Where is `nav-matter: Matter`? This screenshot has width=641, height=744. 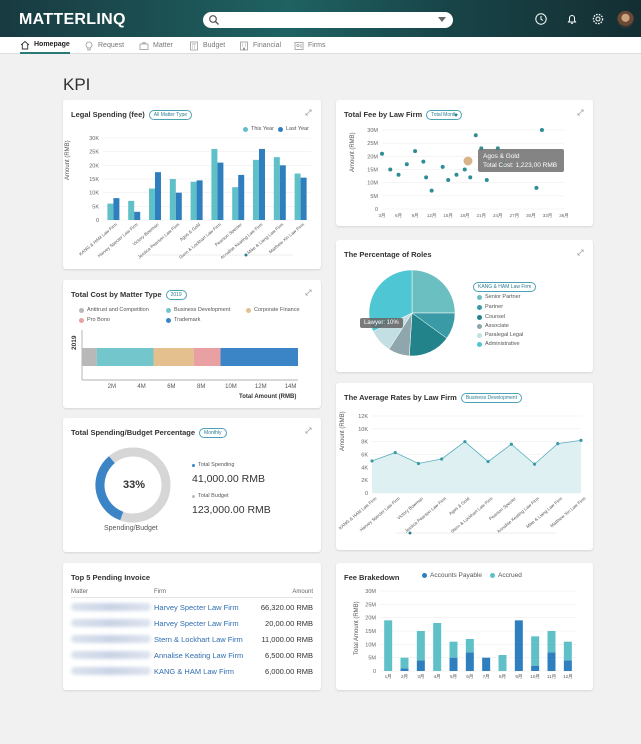 nav-matter: Matter is located at coordinates (156, 45).